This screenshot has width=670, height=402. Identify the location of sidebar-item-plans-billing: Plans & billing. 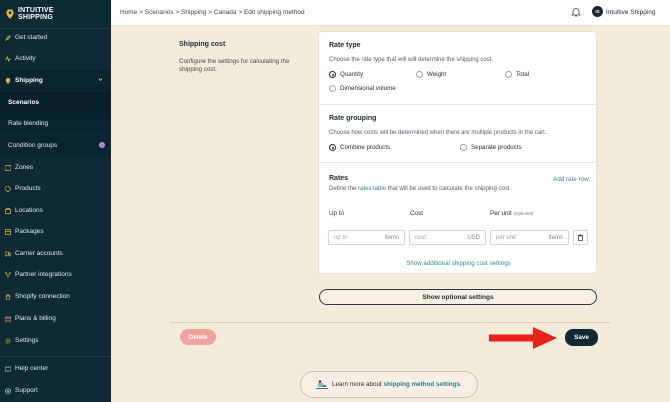
(55, 318).